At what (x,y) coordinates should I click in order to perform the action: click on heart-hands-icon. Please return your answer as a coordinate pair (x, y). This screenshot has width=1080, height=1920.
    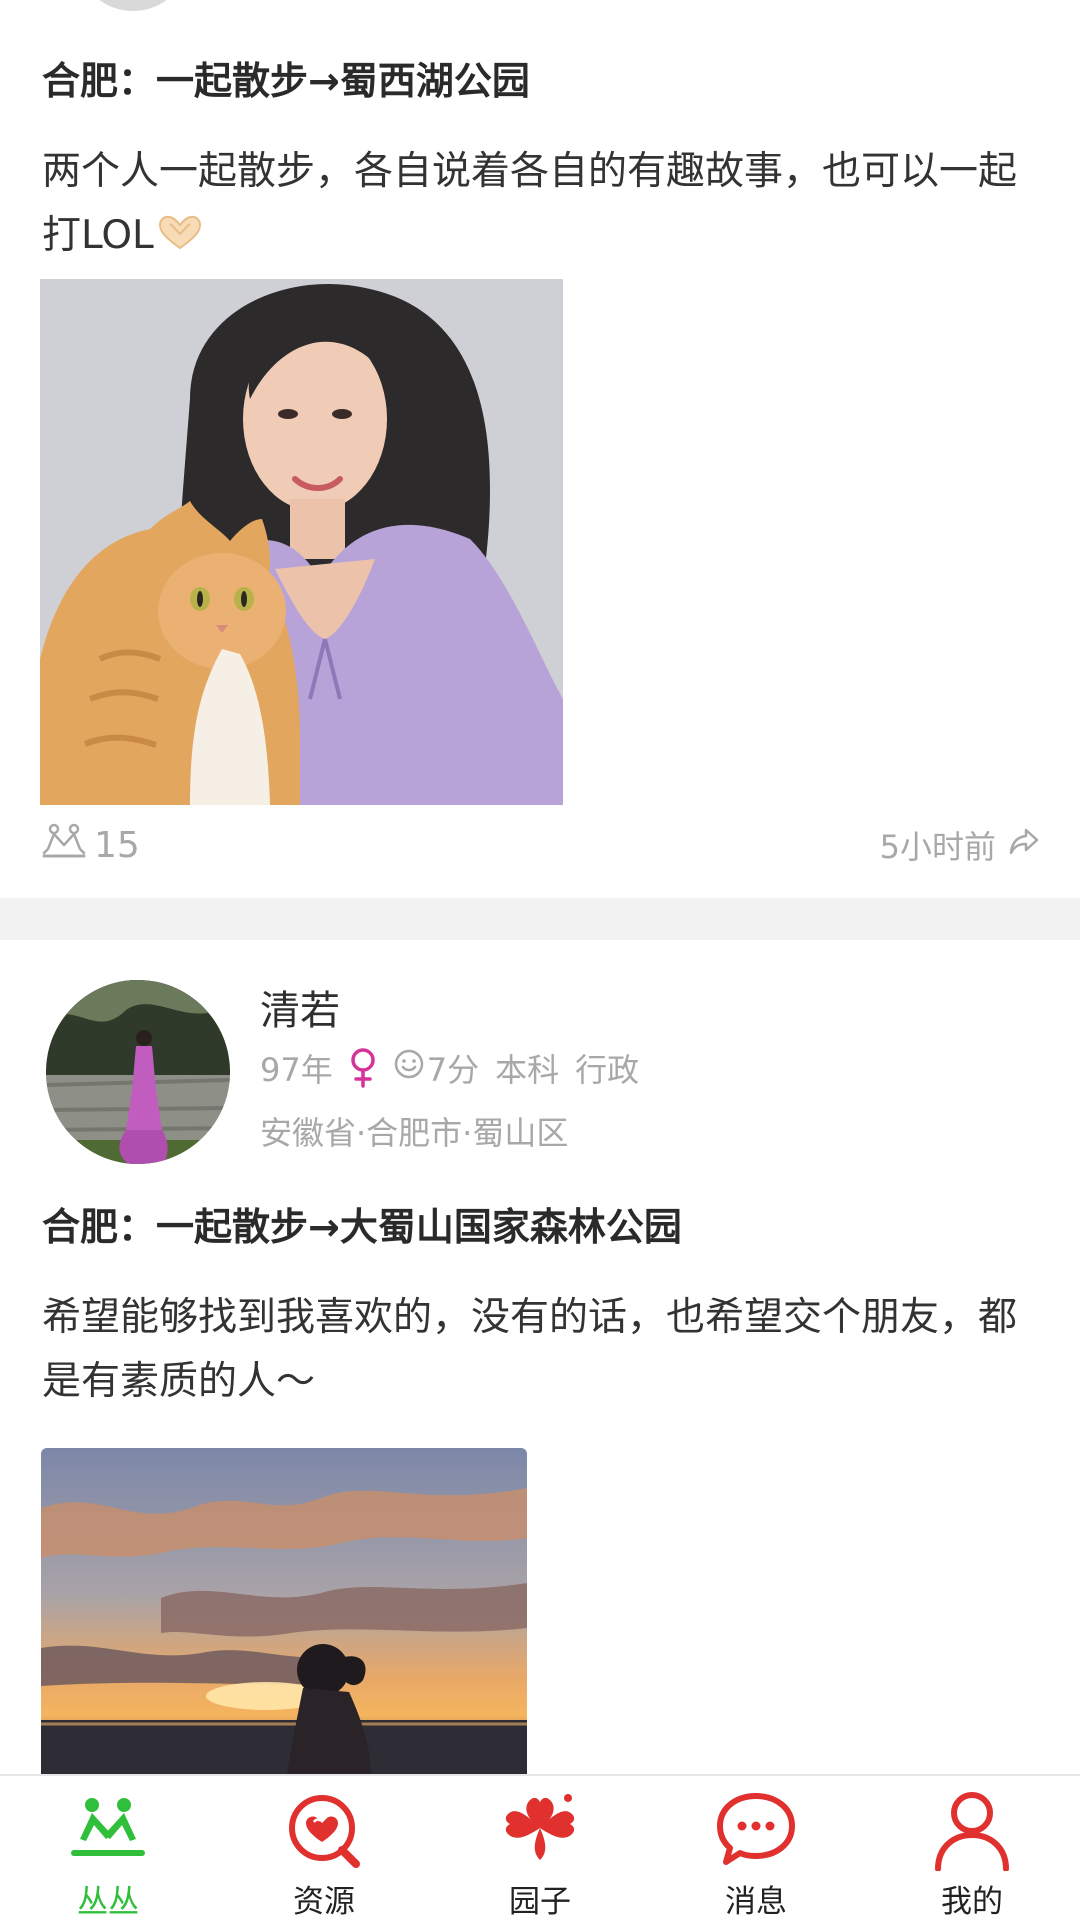
    Looking at the image, I should click on (180, 240).